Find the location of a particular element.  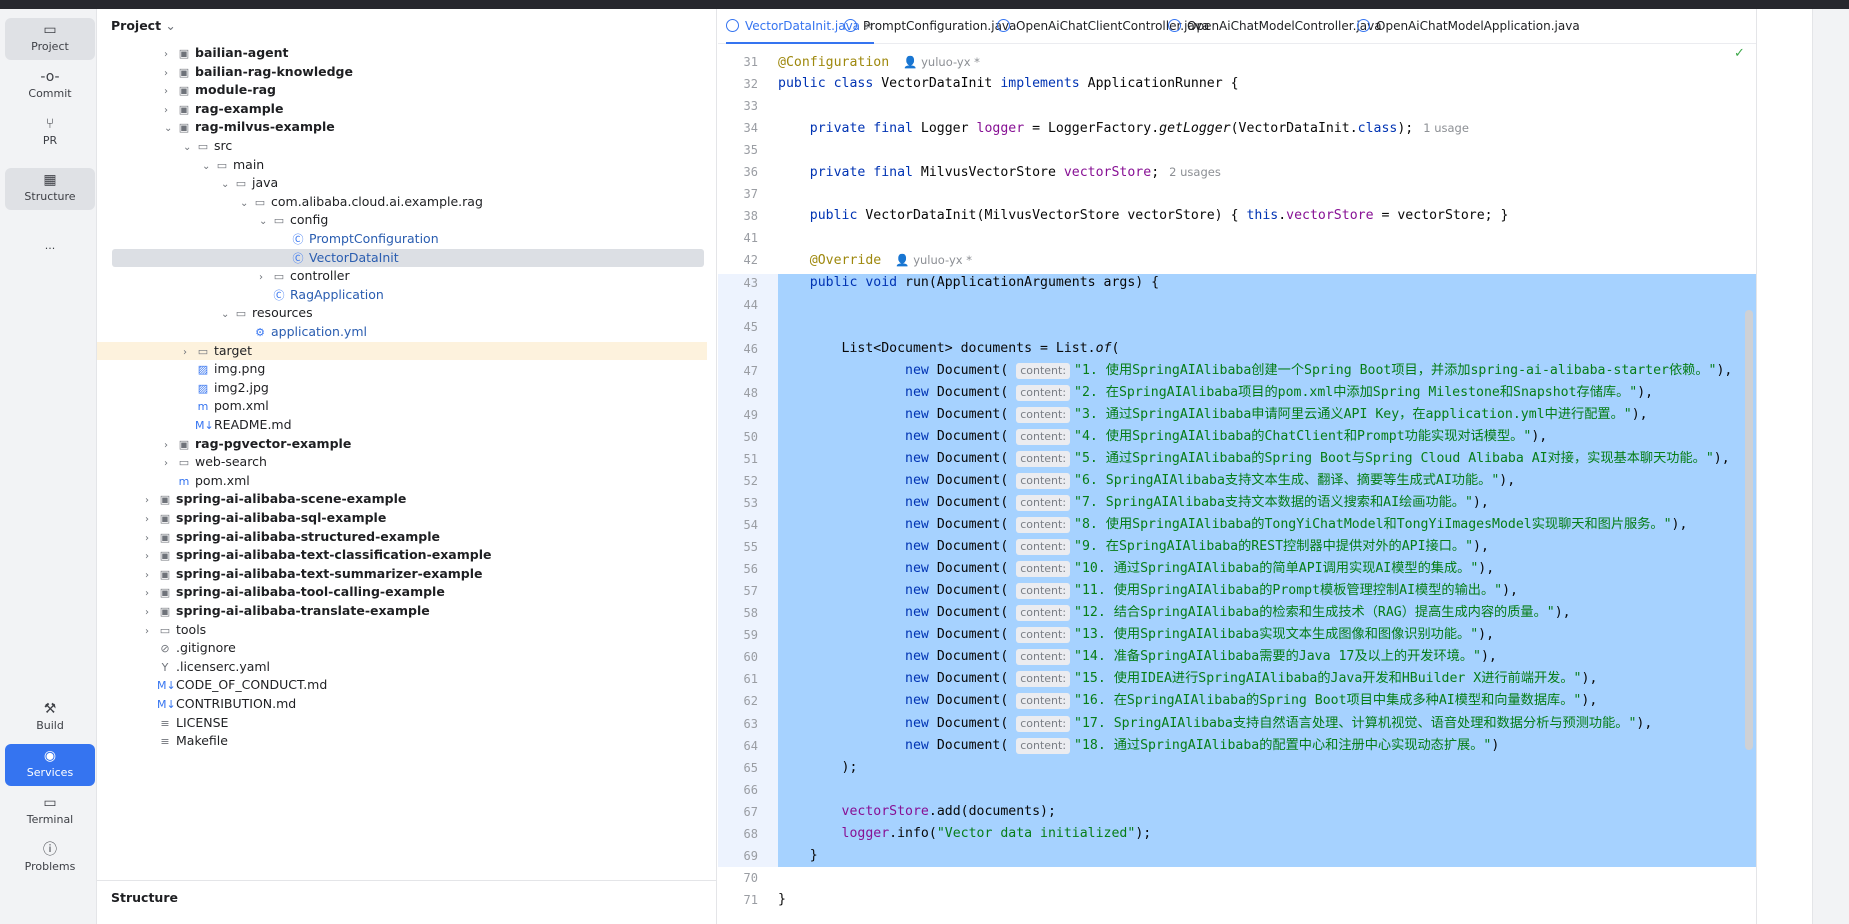

editor-scrollbar is located at coordinates (1749, 530).